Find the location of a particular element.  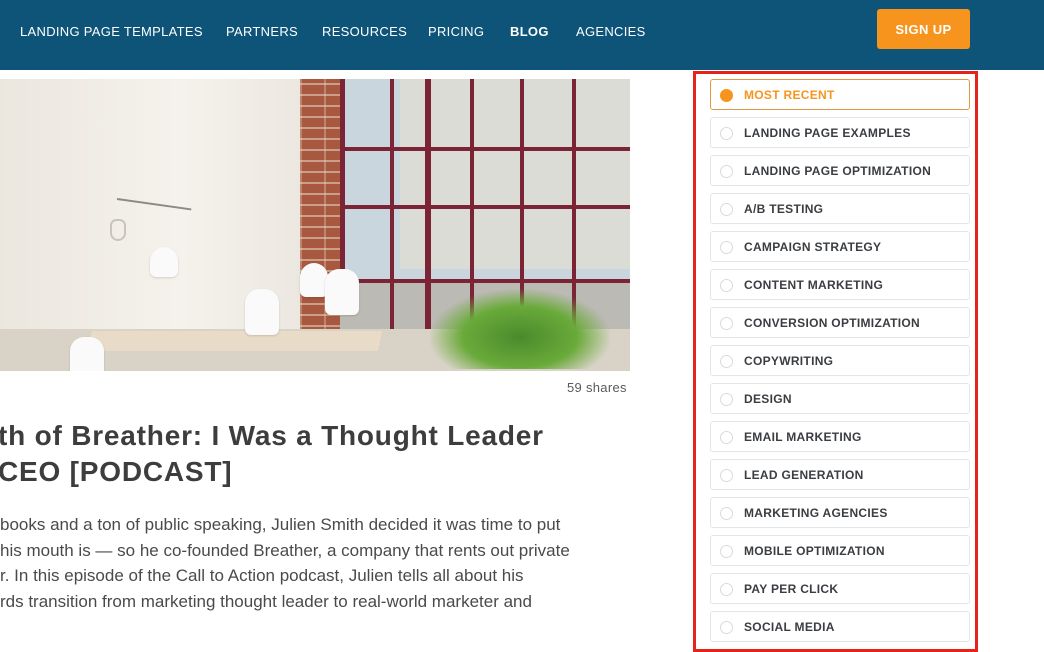

nav-item-partners: PARTNERS is located at coordinates (262, 31).